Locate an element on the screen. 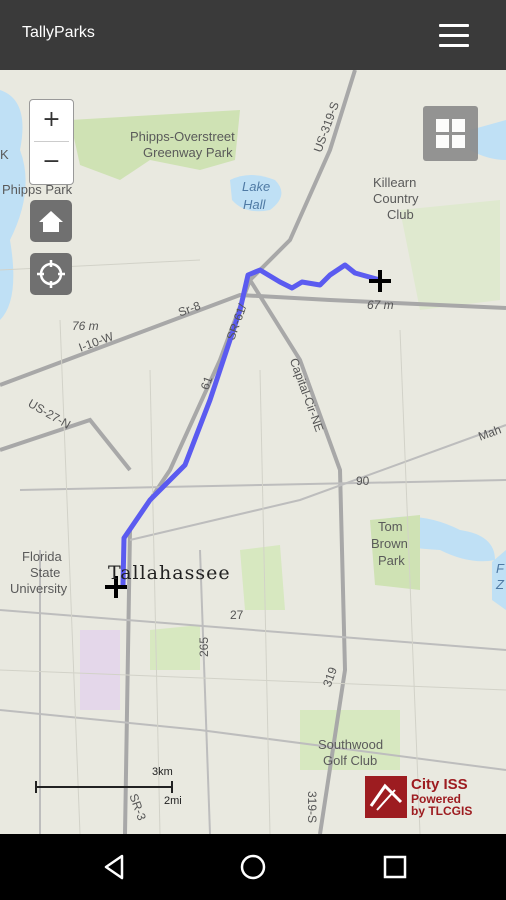  map-label-greenway-park: Greenway Park is located at coordinates (188, 152).